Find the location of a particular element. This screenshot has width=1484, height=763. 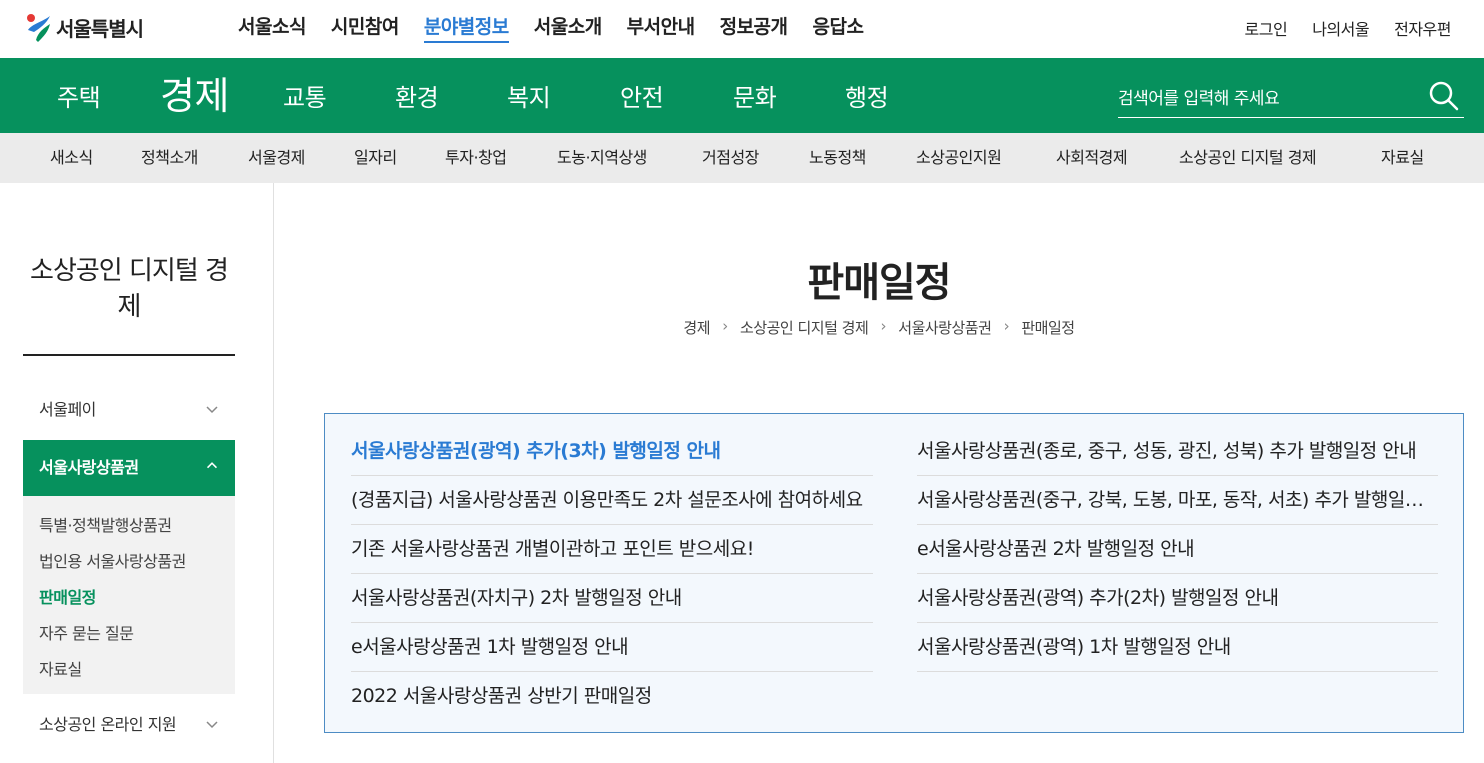

gnb-item-news: 서울소식 is located at coordinates (272, 28).